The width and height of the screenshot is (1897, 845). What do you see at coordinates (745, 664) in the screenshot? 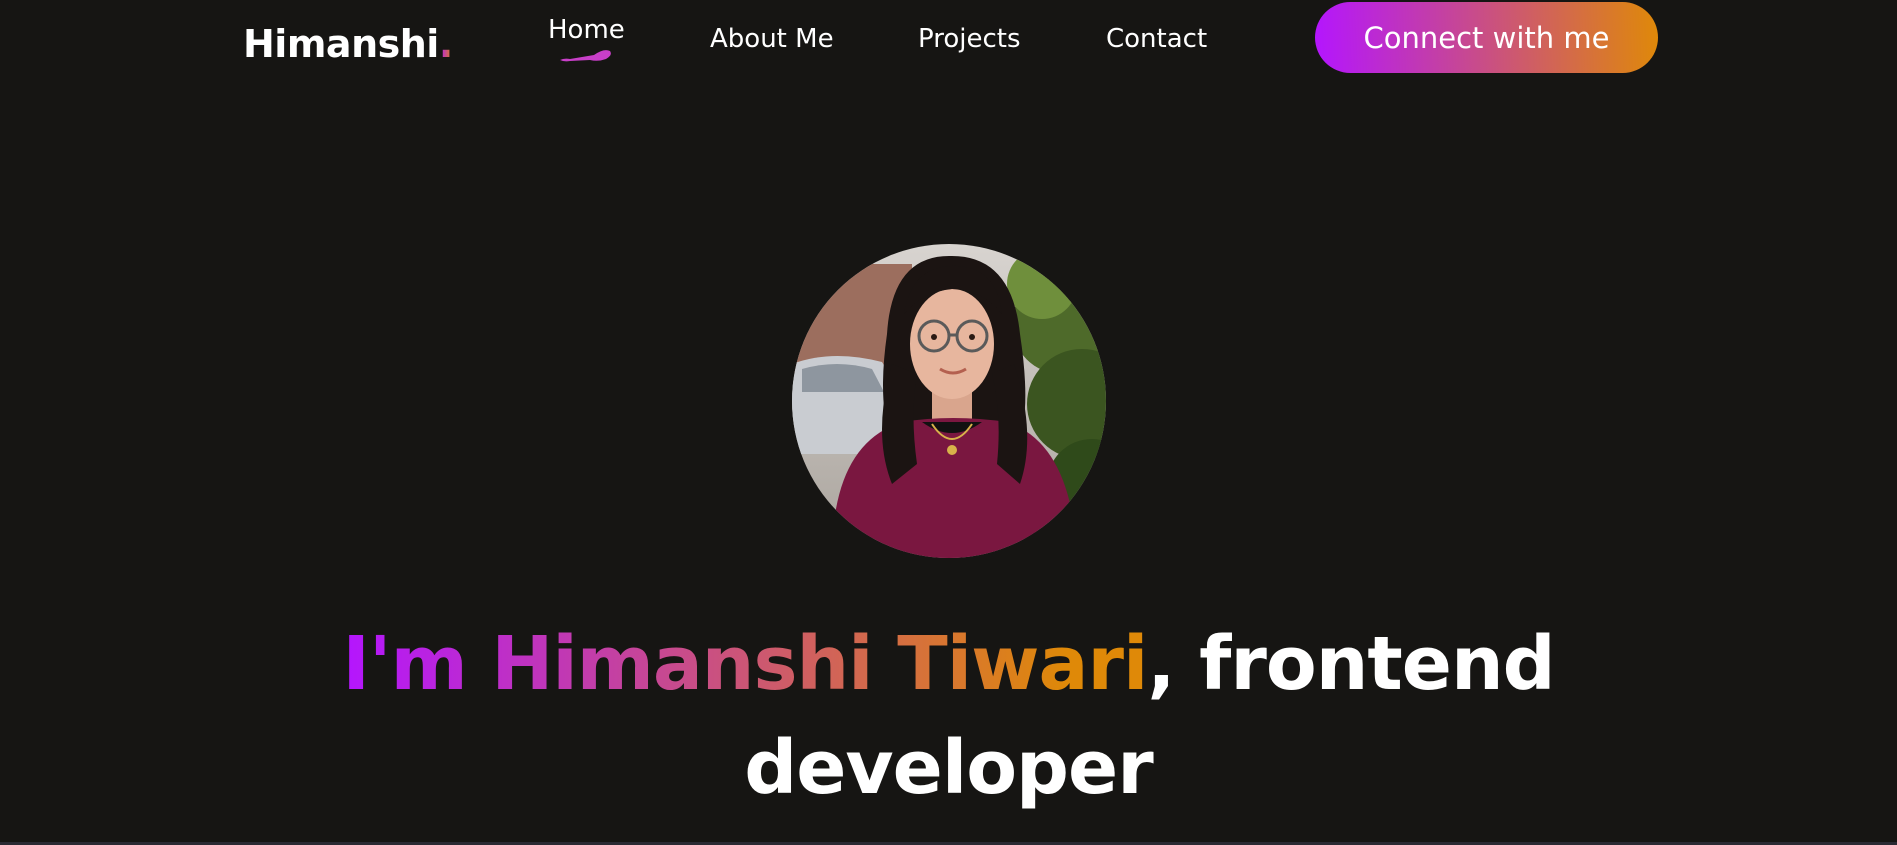
I see `hero-name: I'm Himanshi Tiwari` at bounding box center [745, 664].